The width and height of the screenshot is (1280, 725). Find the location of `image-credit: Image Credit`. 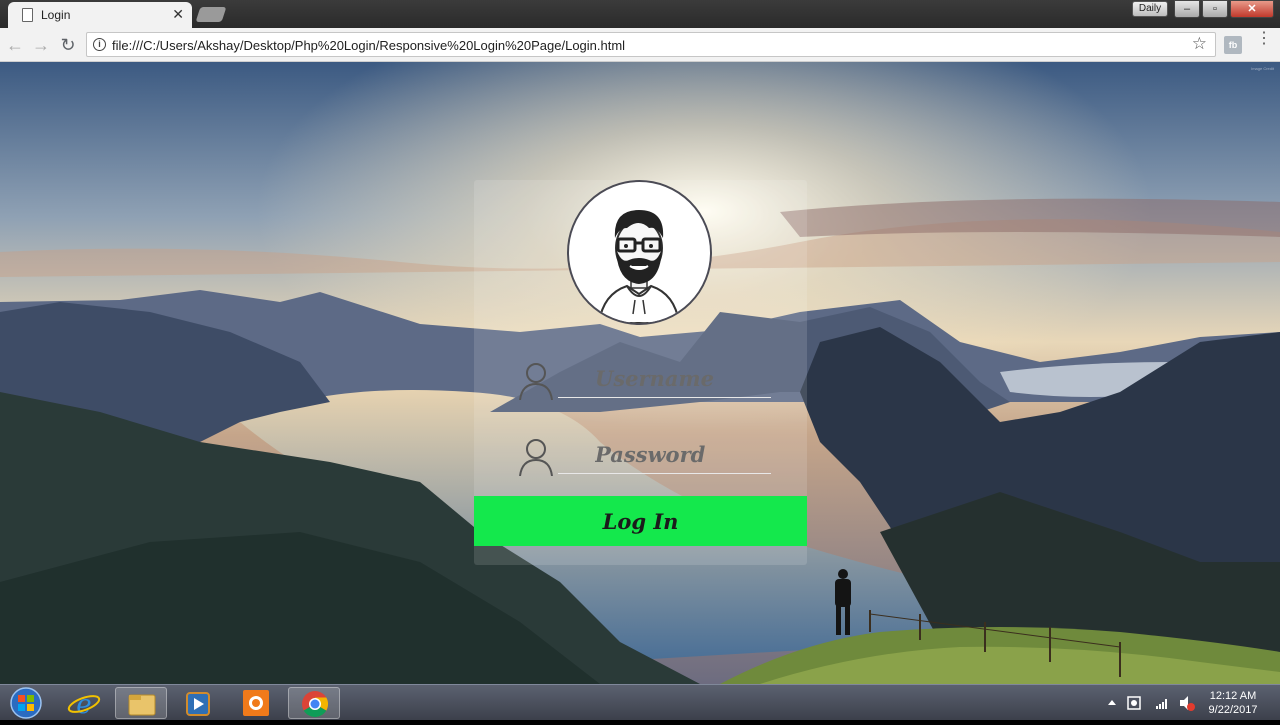

image-credit: Image Credit is located at coordinates (1262, 68).